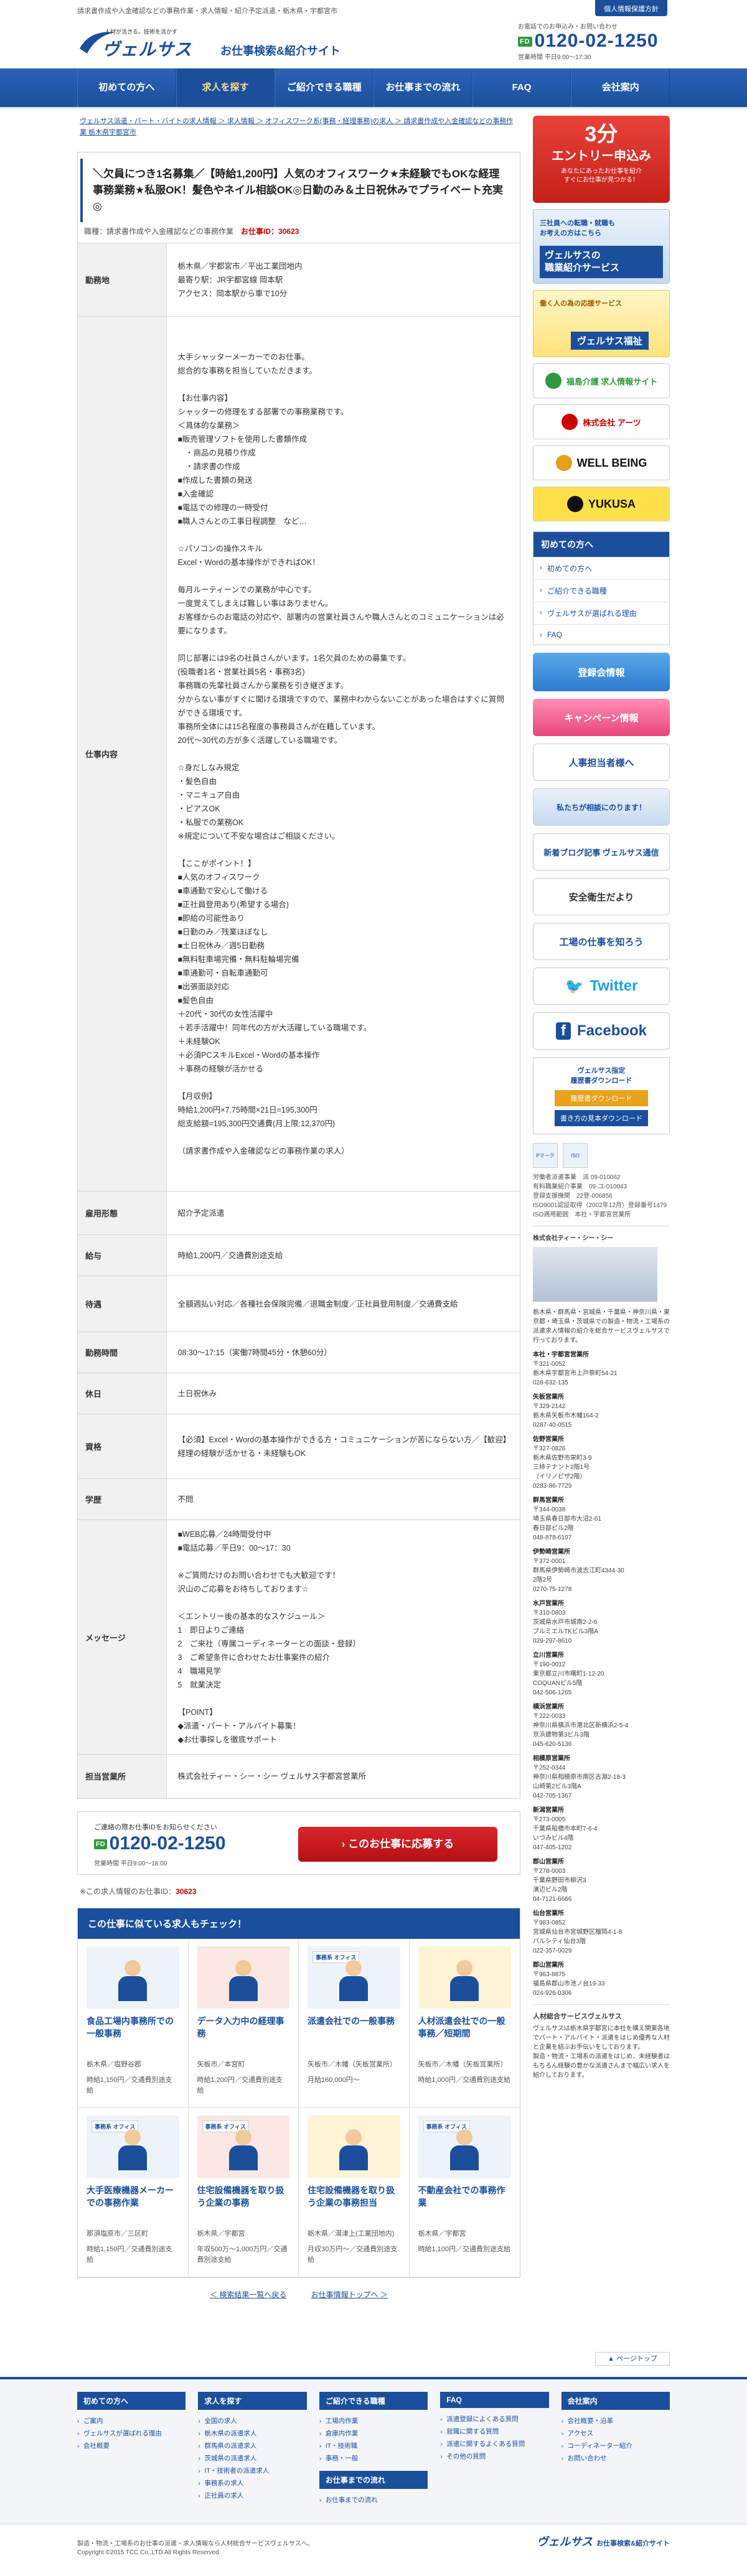  What do you see at coordinates (601, 1098) in the screenshot?
I see `resume-download-button: 履歴書ダウンロード` at bounding box center [601, 1098].